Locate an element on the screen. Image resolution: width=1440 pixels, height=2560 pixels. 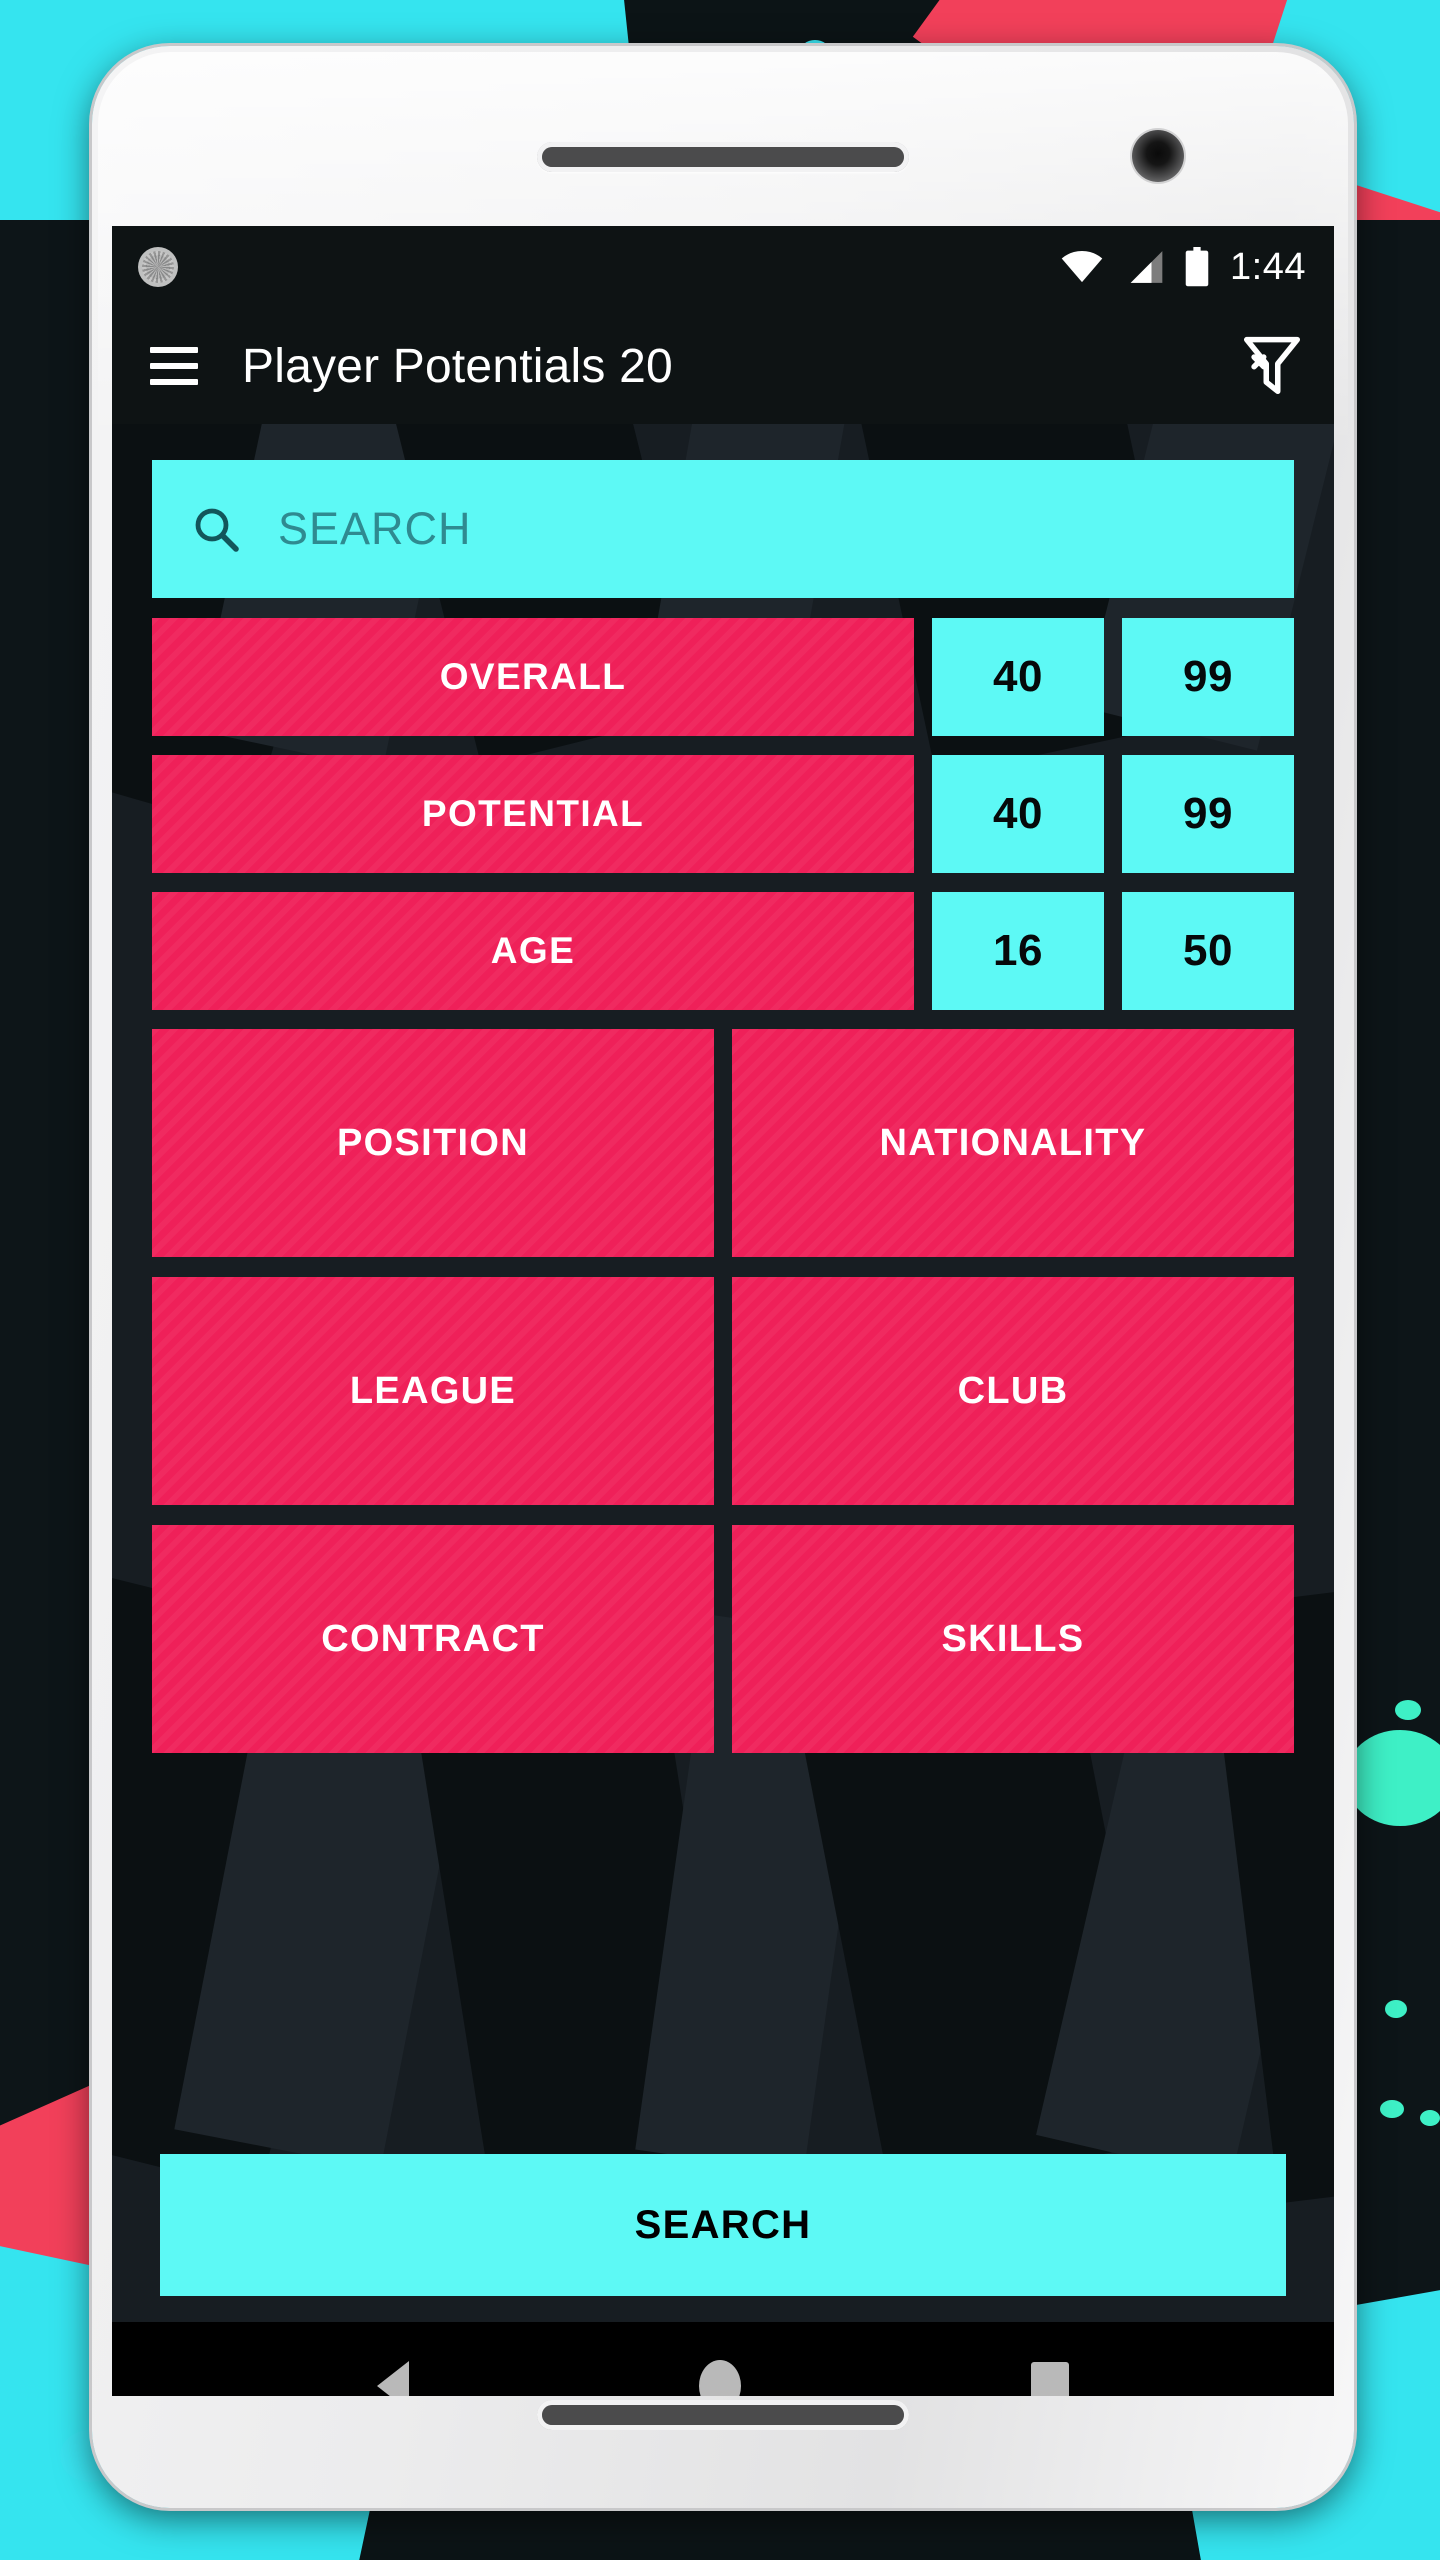
earpiece-speaker is located at coordinates (723, 157).